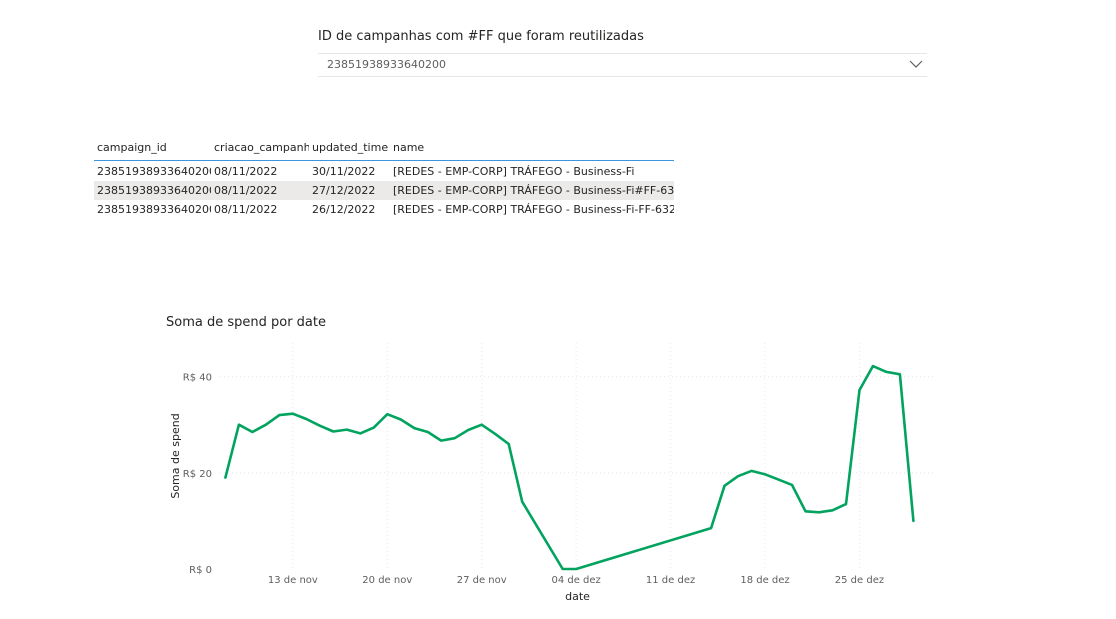  What do you see at coordinates (859, 580) in the screenshot?
I see `x-tick-label: 25 de dez` at bounding box center [859, 580].